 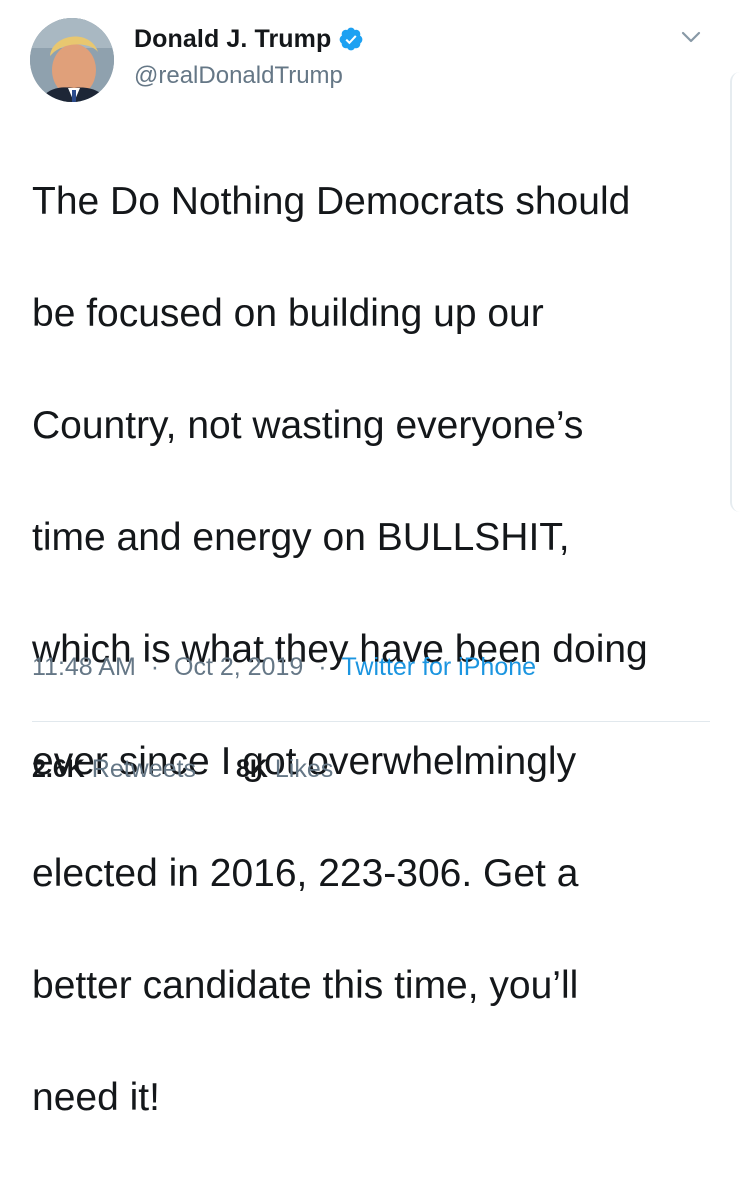 I want to click on tweet-line: be focused on building up our, so click(x=288, y=313).